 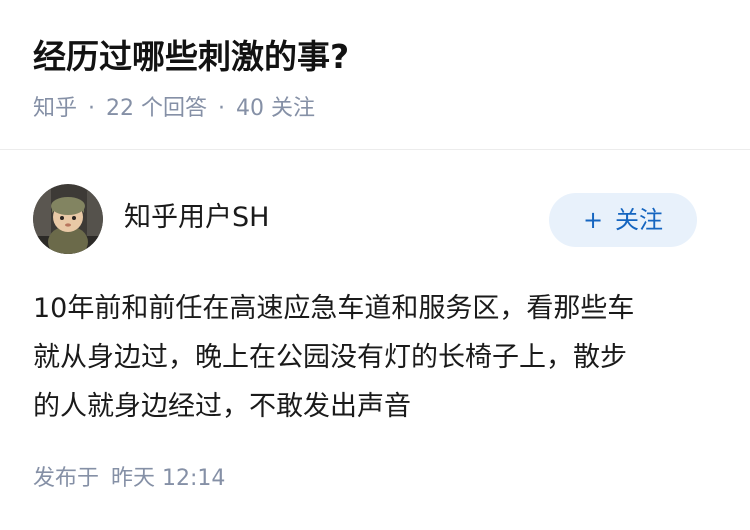 I want to click on followers-count: 40, so click(x=250, y=108).